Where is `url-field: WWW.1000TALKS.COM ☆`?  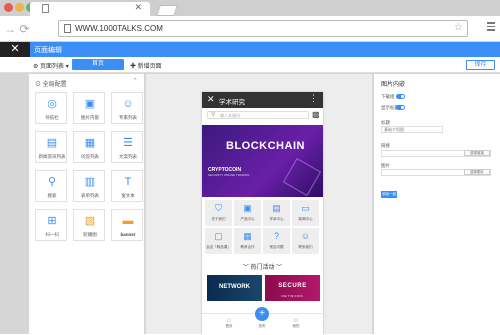
url-field: WWW.1000TALKS.COM ☆ is located at coordinates (263, 28).